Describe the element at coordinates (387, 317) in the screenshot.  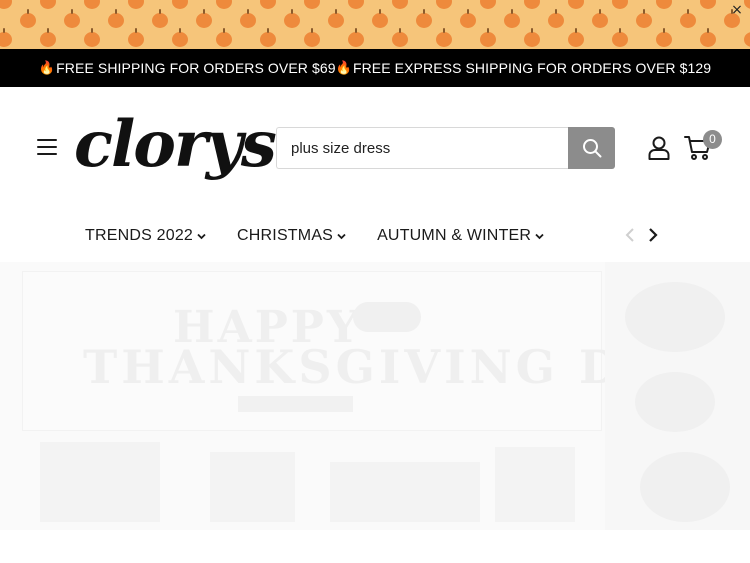
I see `hero-badge` at that location.